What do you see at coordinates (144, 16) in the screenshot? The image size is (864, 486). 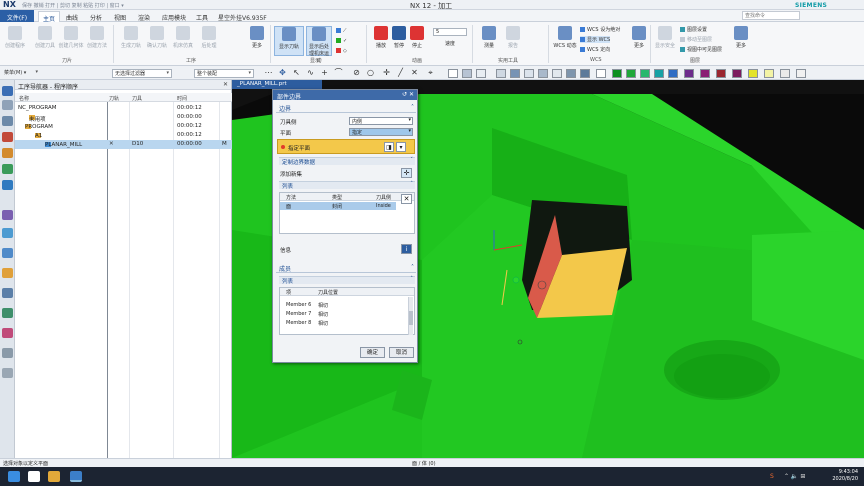 I see `tab-render: 渲染` at bounding box center [144, 16].